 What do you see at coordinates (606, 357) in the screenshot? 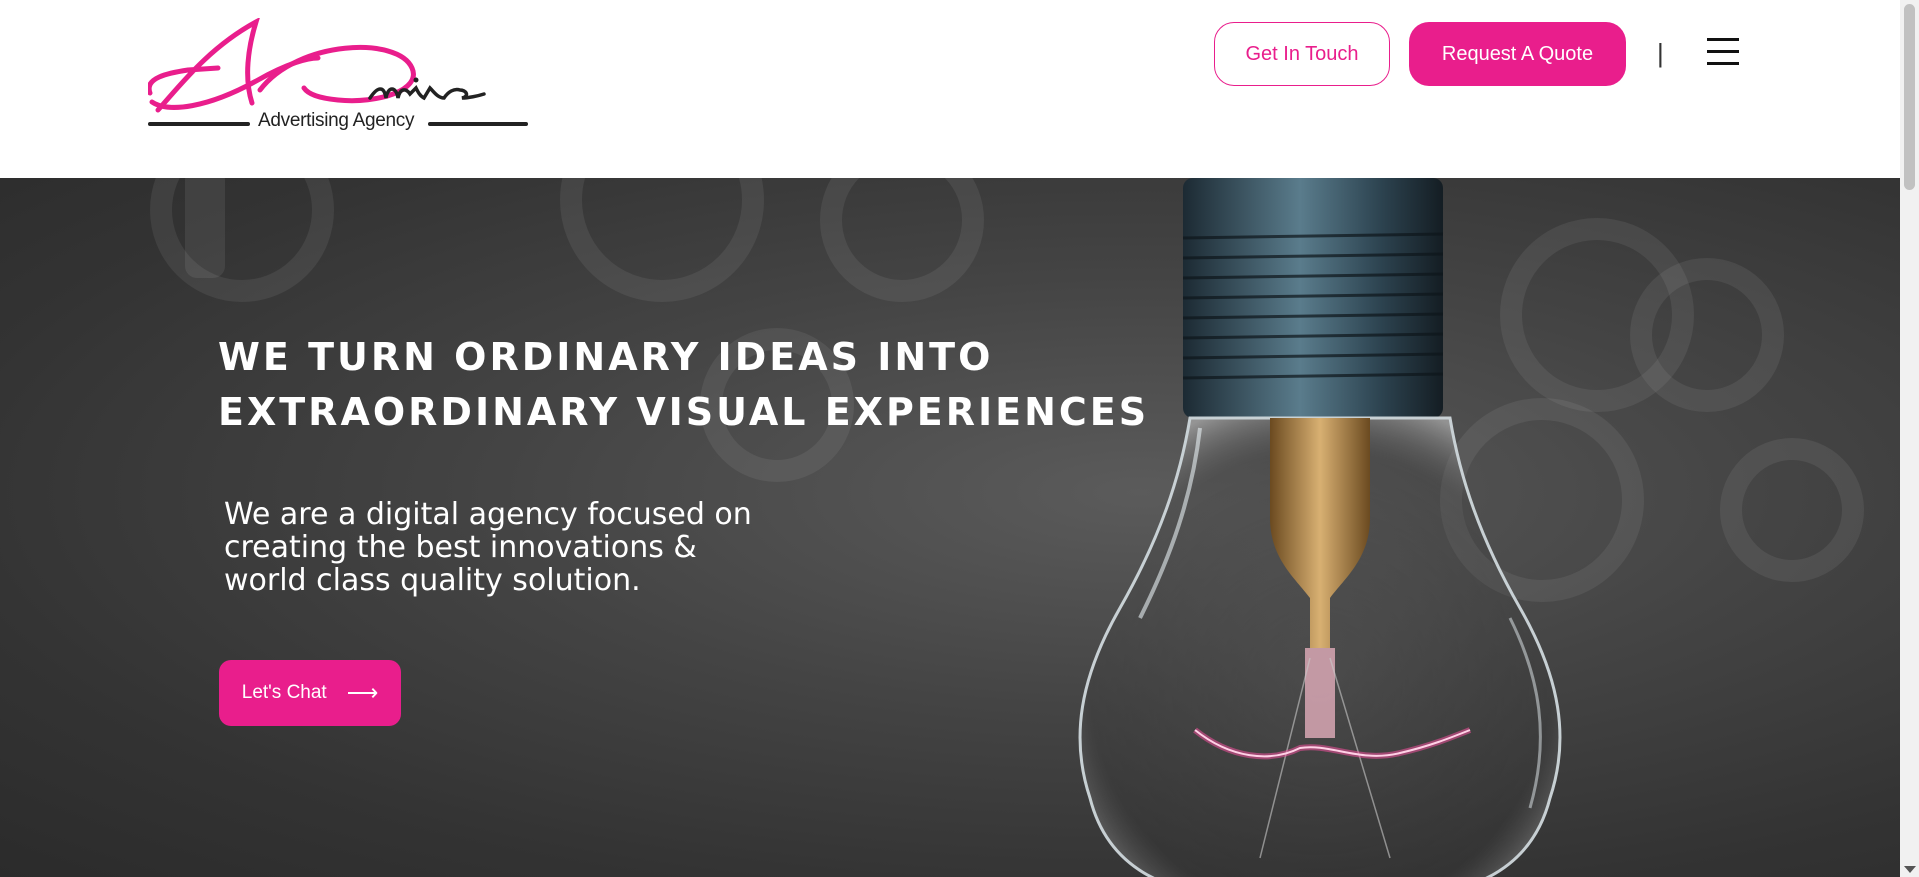
I see `hero-headline-line-1: WE TURN ORDINARY IDEAS INTO` at bounding box center [606, 357].